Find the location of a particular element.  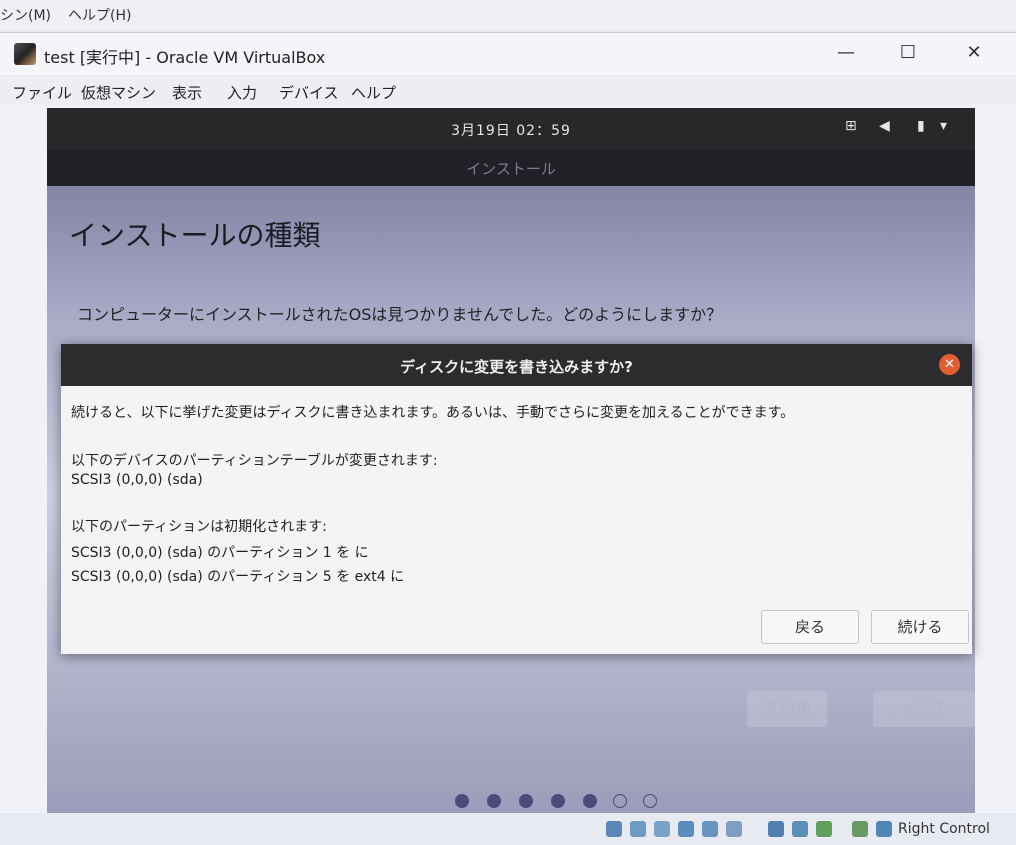

virtualbox-app-icon is located at coordinates (25, 54).